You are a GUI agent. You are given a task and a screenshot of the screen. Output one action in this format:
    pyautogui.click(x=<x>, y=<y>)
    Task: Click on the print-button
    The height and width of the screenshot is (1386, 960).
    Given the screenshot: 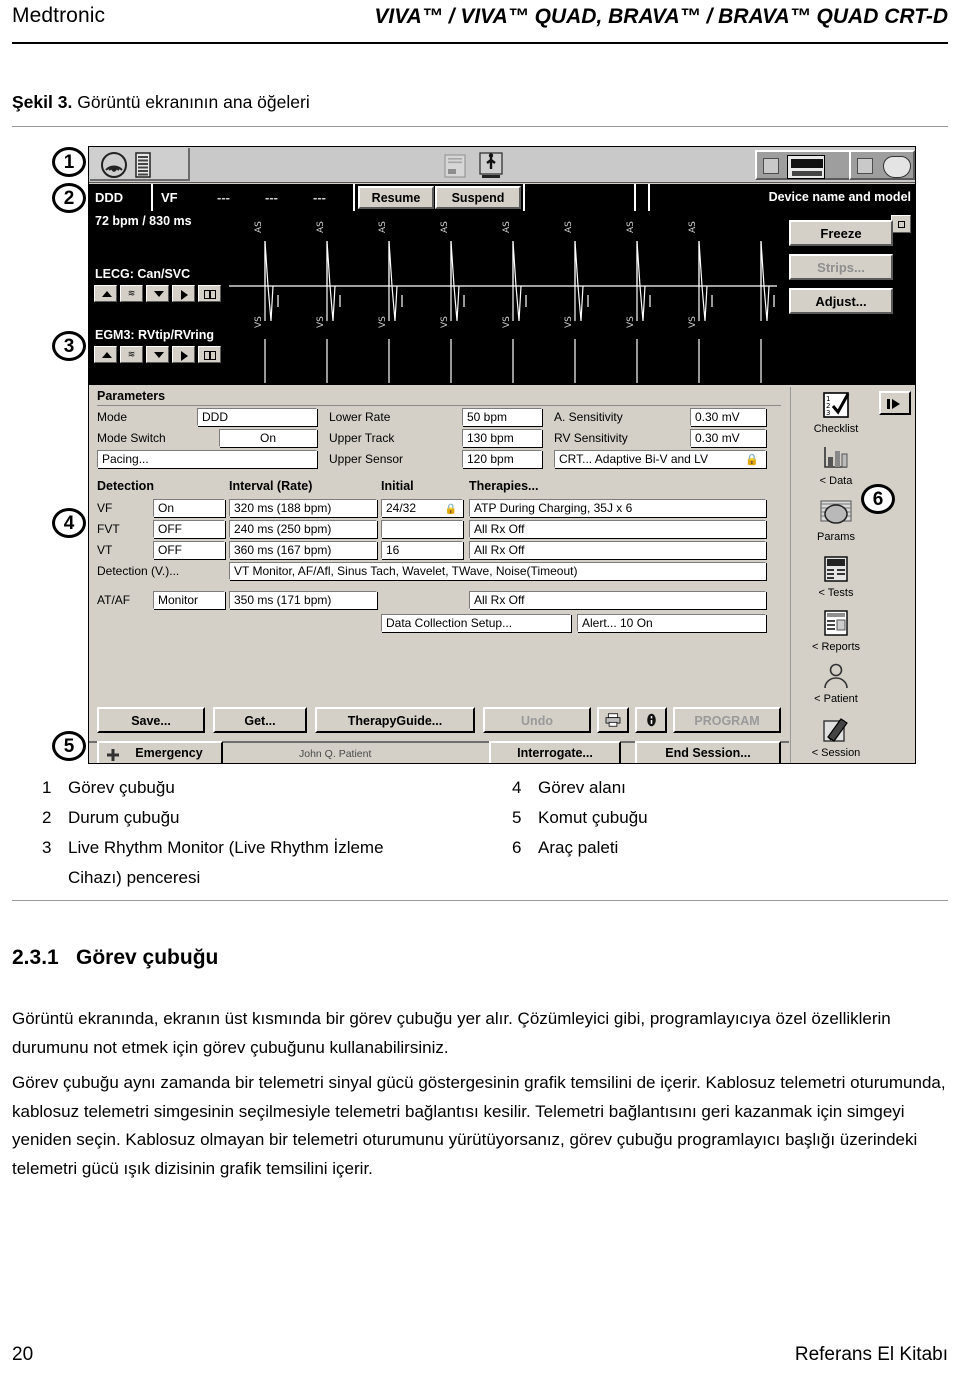 What is the action you would take?
    pyautogui.click(x=613, y=720)
    